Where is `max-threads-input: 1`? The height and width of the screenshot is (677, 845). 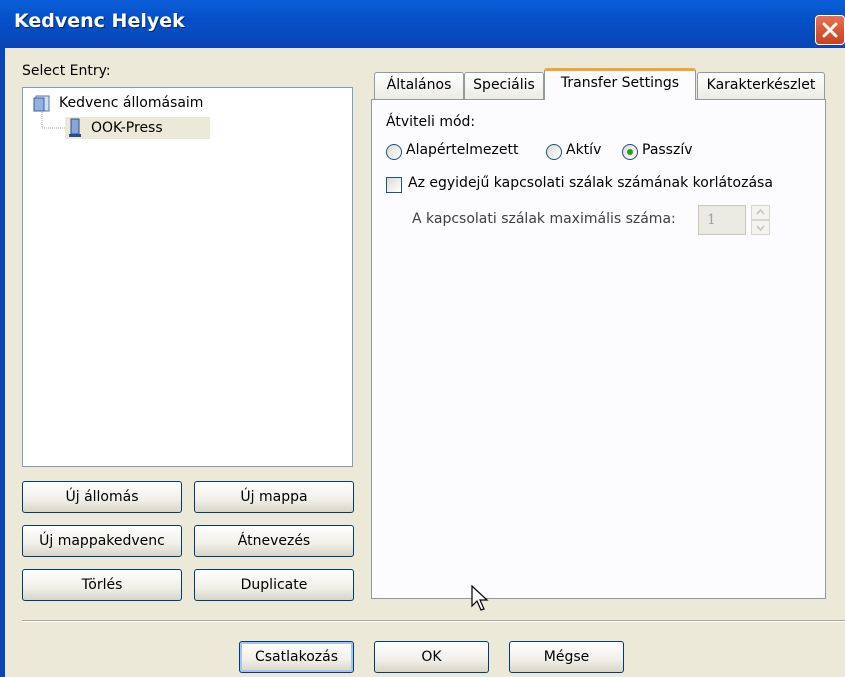 max-threads-input: 1 is located at coordinates (722, 220).